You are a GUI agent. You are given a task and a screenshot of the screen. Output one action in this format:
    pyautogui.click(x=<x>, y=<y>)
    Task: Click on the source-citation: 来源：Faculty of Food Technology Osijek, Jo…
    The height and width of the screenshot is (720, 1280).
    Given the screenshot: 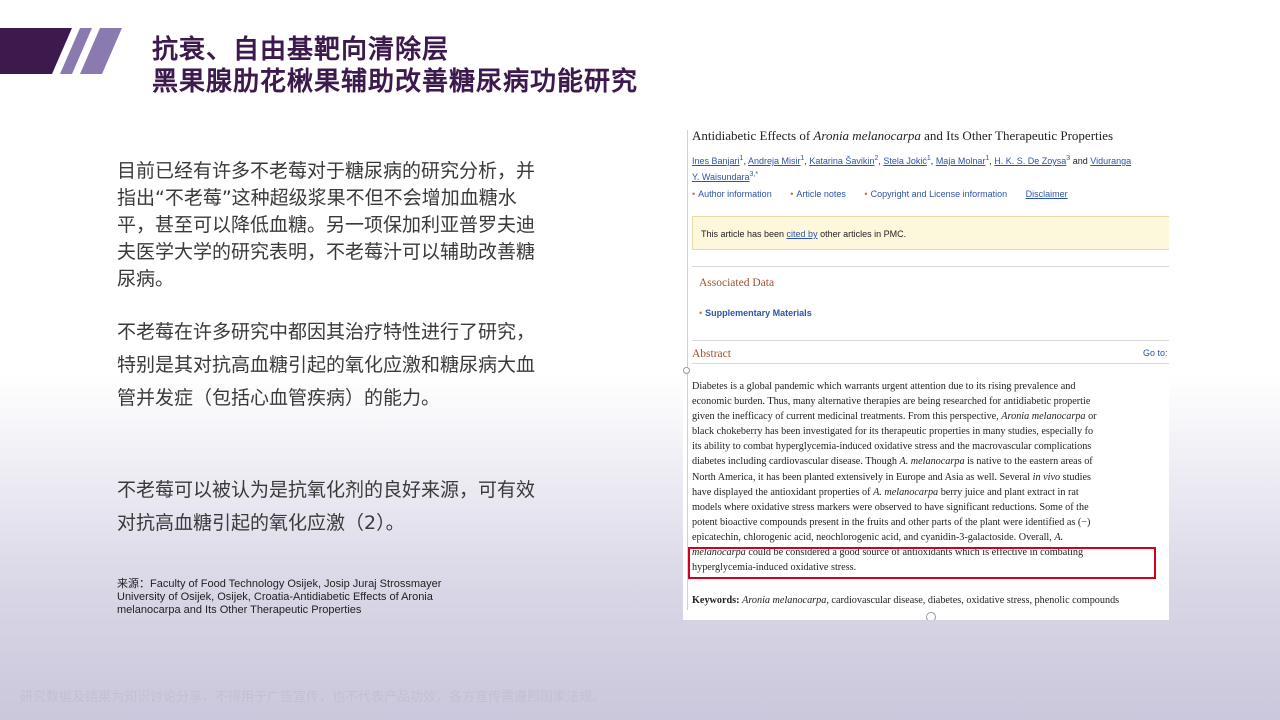 What is the action you would take?
    pyautogui.click(x=279, y=597)
    